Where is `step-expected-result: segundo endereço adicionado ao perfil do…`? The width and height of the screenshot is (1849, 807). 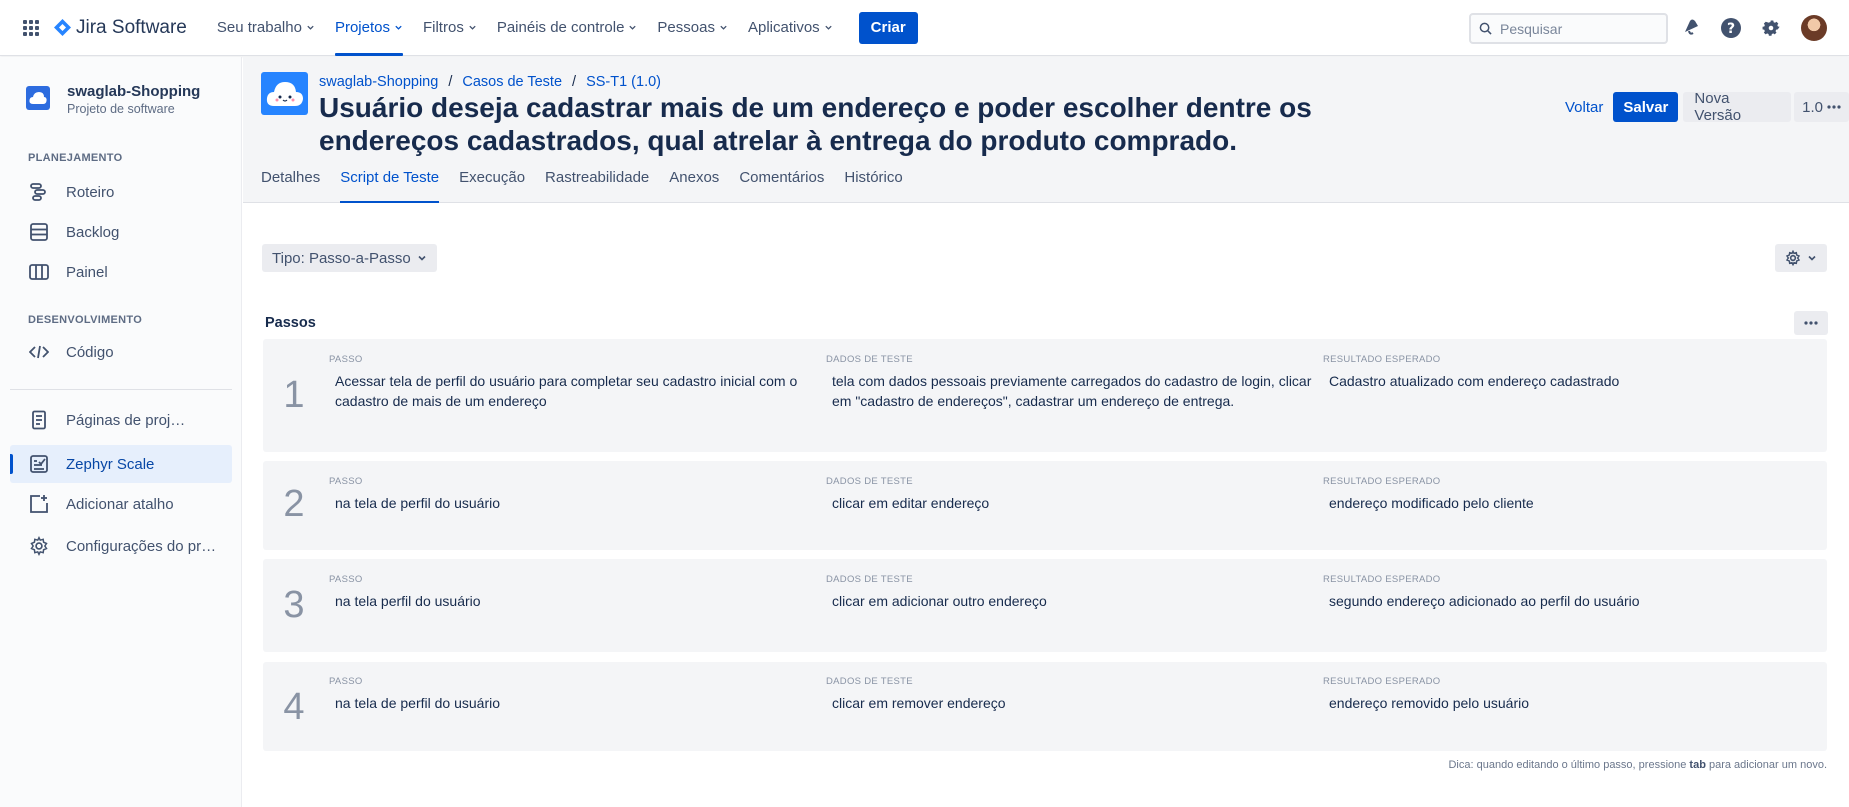 step-expected-result: segundo endereço adicionado ao perfil do… is located at coordinates (1568, 601).